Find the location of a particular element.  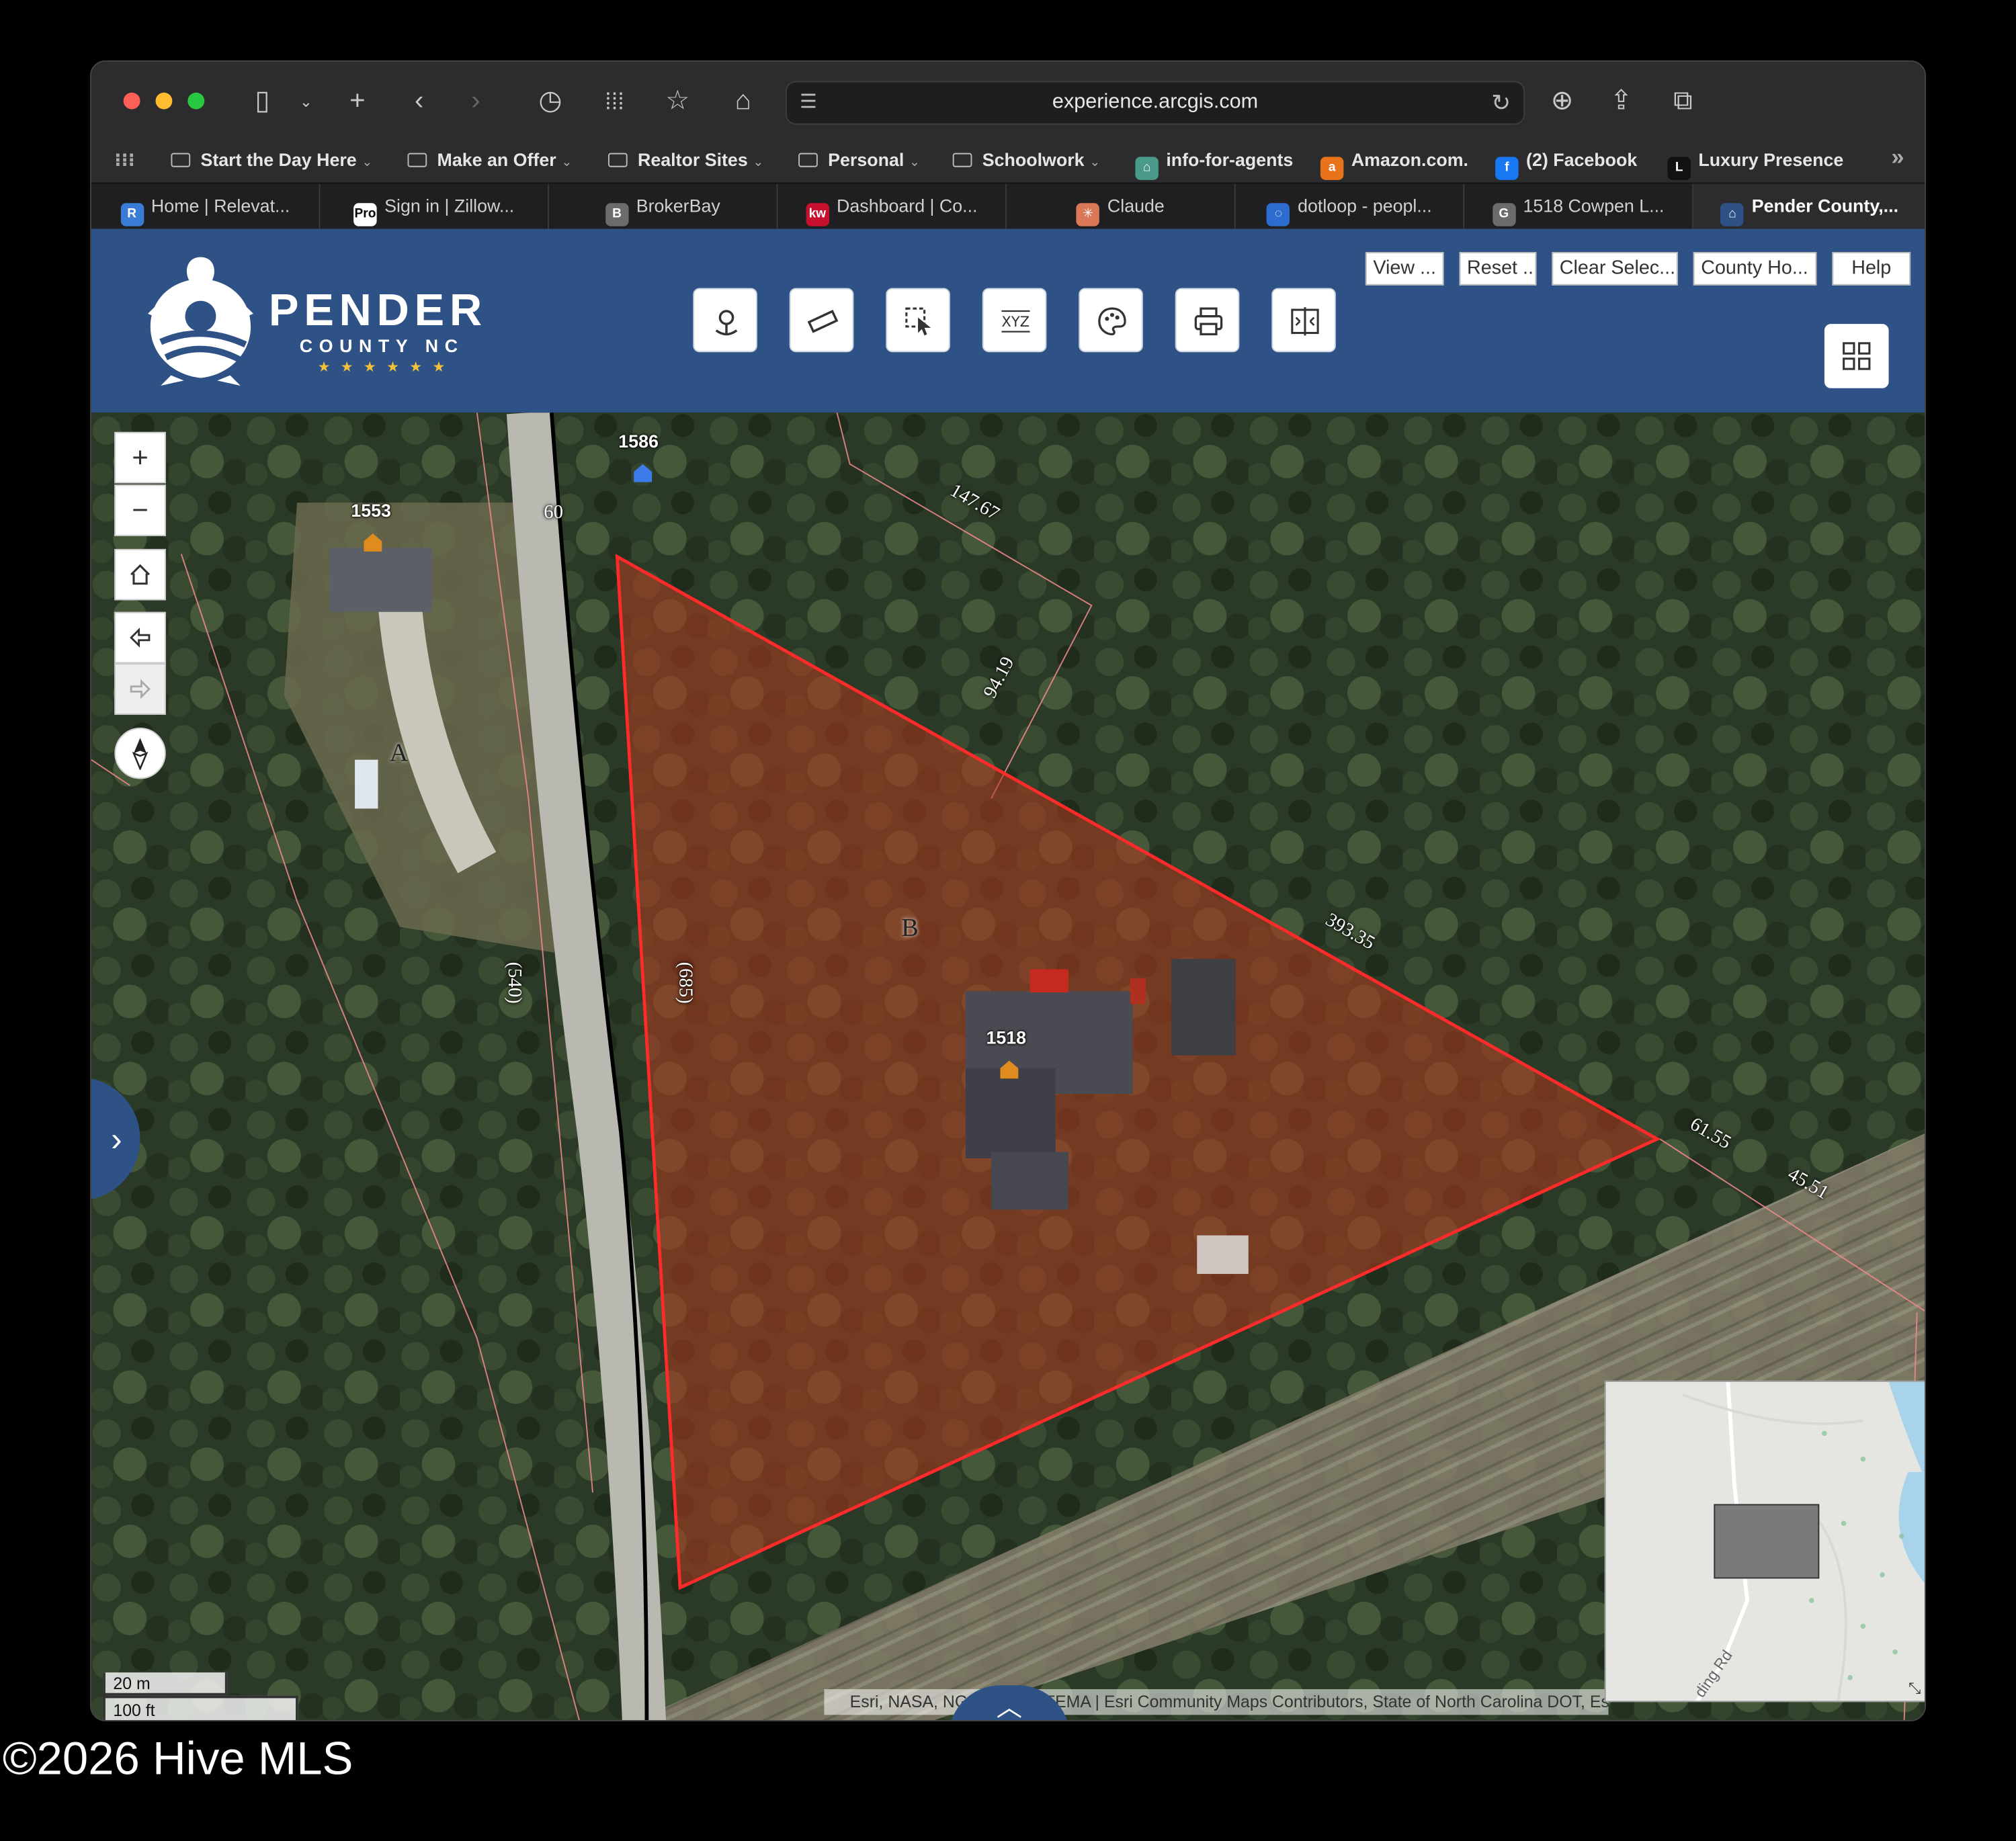

downloads-icon: ⊕ is located at coordinates (1562, 101).